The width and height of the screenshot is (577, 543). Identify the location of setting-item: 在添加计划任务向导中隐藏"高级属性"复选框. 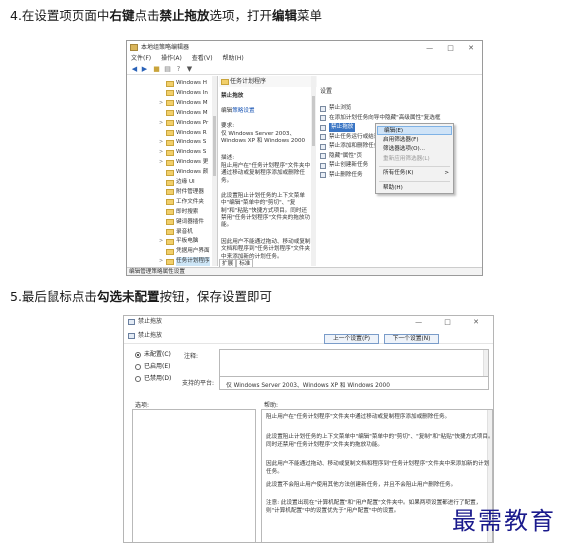
(400, 118).